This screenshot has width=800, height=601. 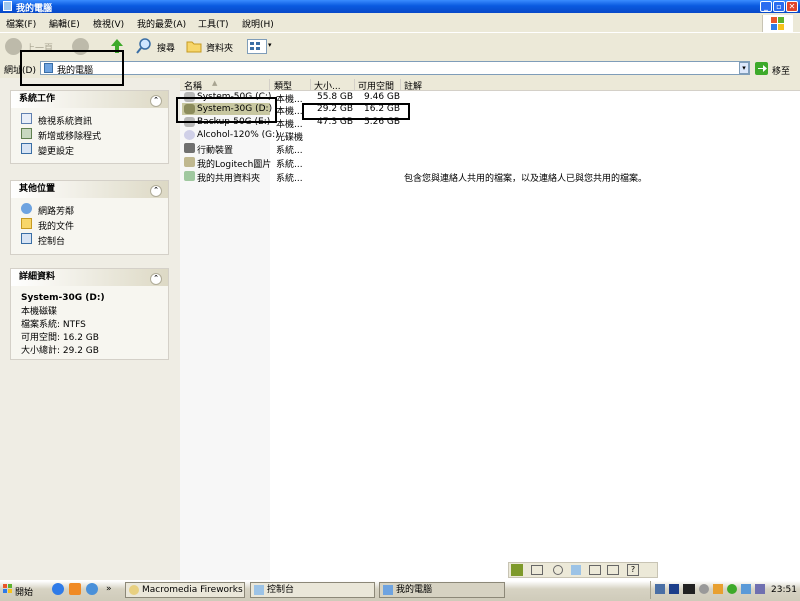 What do you see at coordinates (537, 570) in the screenshot?
I see `keyboard-icon` at bounding box center [537, 570].